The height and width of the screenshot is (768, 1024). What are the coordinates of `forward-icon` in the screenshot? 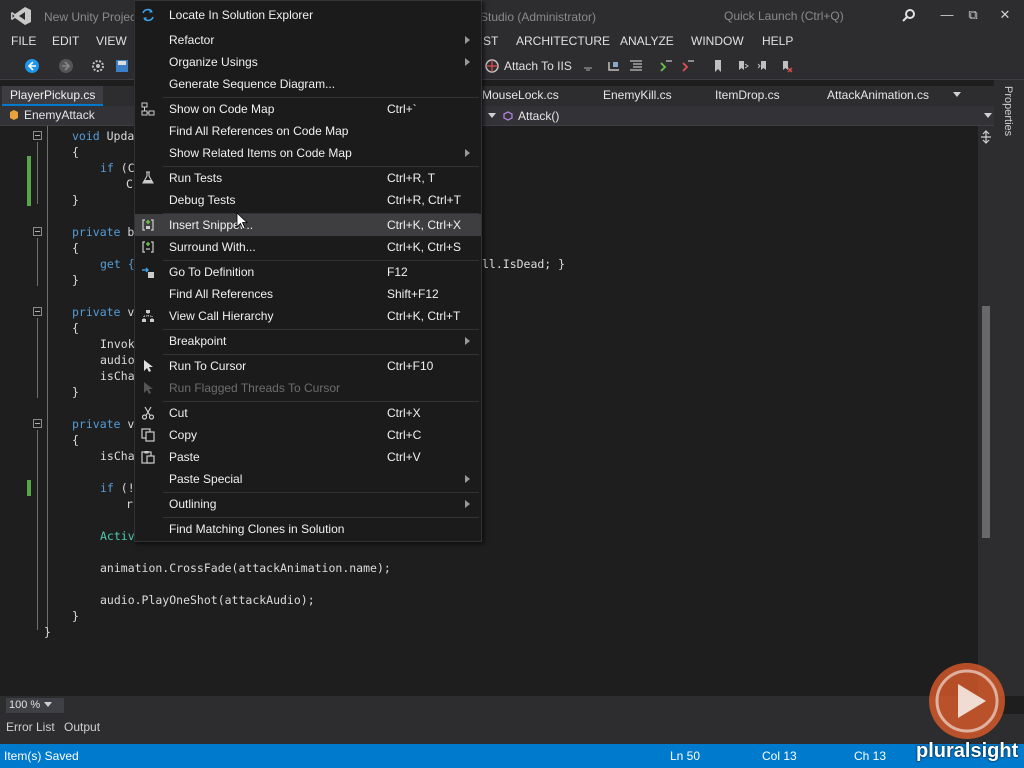 It's located at (66, 66).